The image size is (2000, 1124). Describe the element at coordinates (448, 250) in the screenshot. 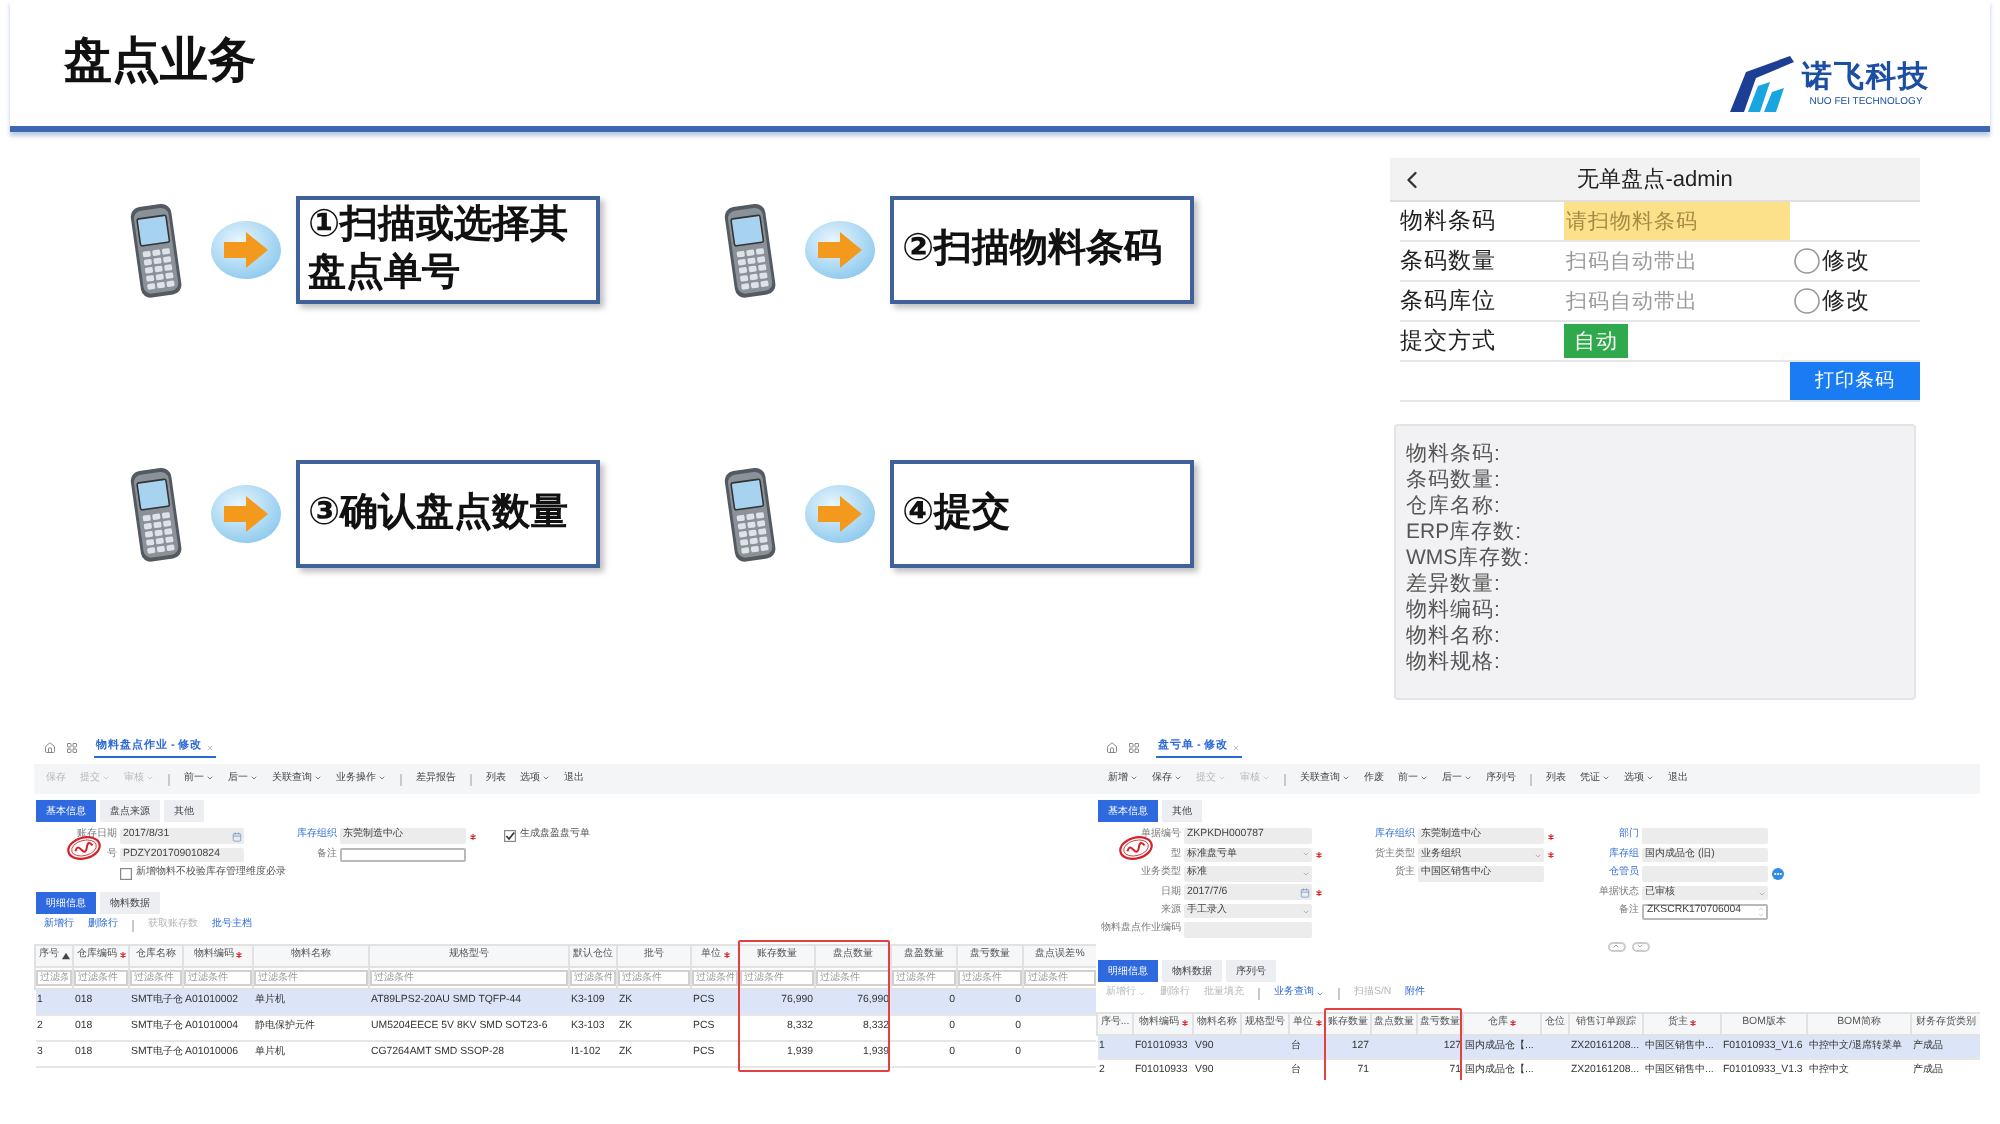

I see `step-card: ①扫描或选择其盘点单号` at that location.